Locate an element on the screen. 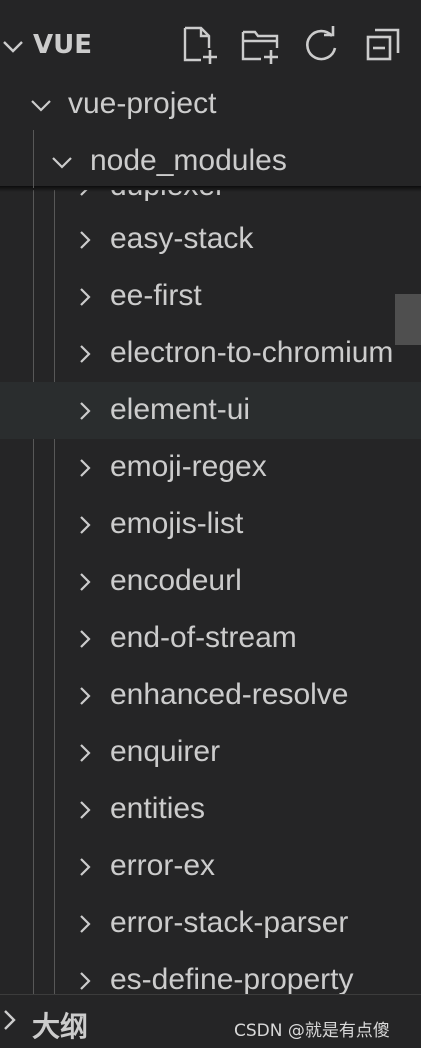 This screenshot has width=421, height=1048. new-folder-icon is located at coordinates (260, 45).